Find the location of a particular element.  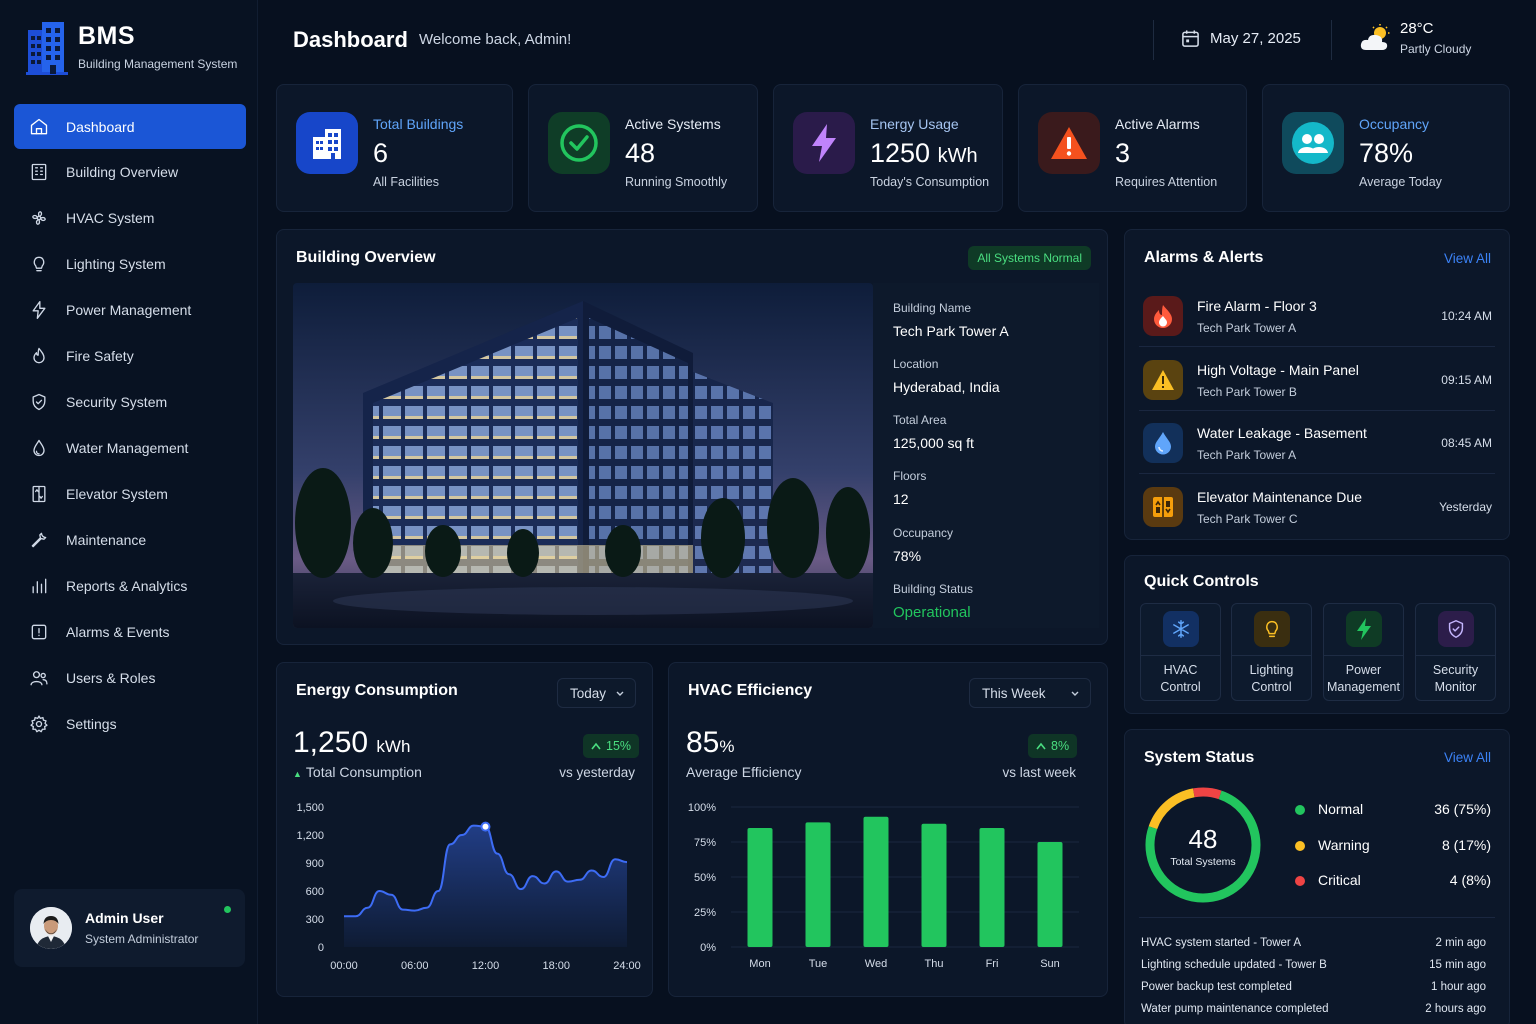

sidebar-item-users-roles: Users & Roles is located at coordinates (130, 678).